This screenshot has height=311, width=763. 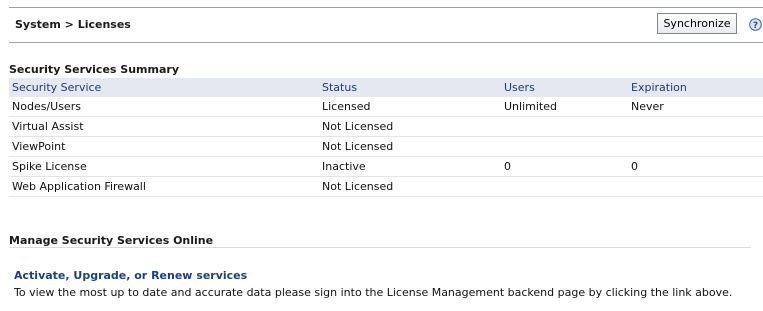 I want to click on status-cell: Licensed, so click(x=410, y=107).